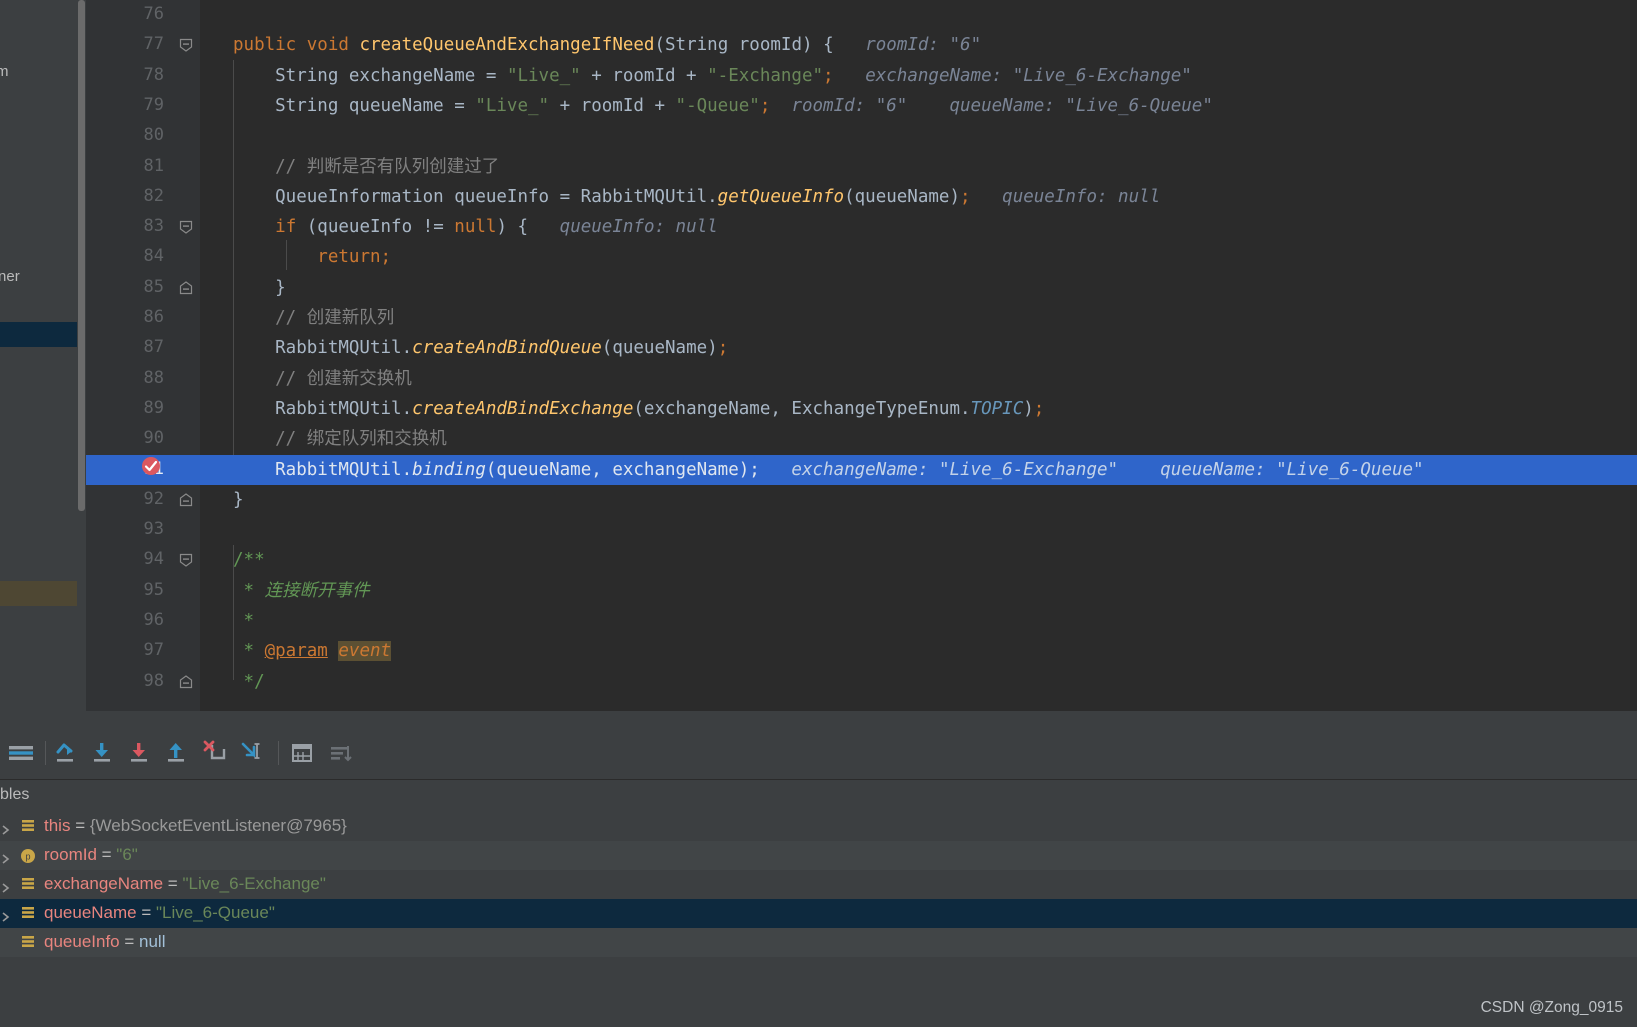 Image resolution: width=1637 pixels, height=1027 pixels. I want to click on line-number: 88, so click(153, 377).